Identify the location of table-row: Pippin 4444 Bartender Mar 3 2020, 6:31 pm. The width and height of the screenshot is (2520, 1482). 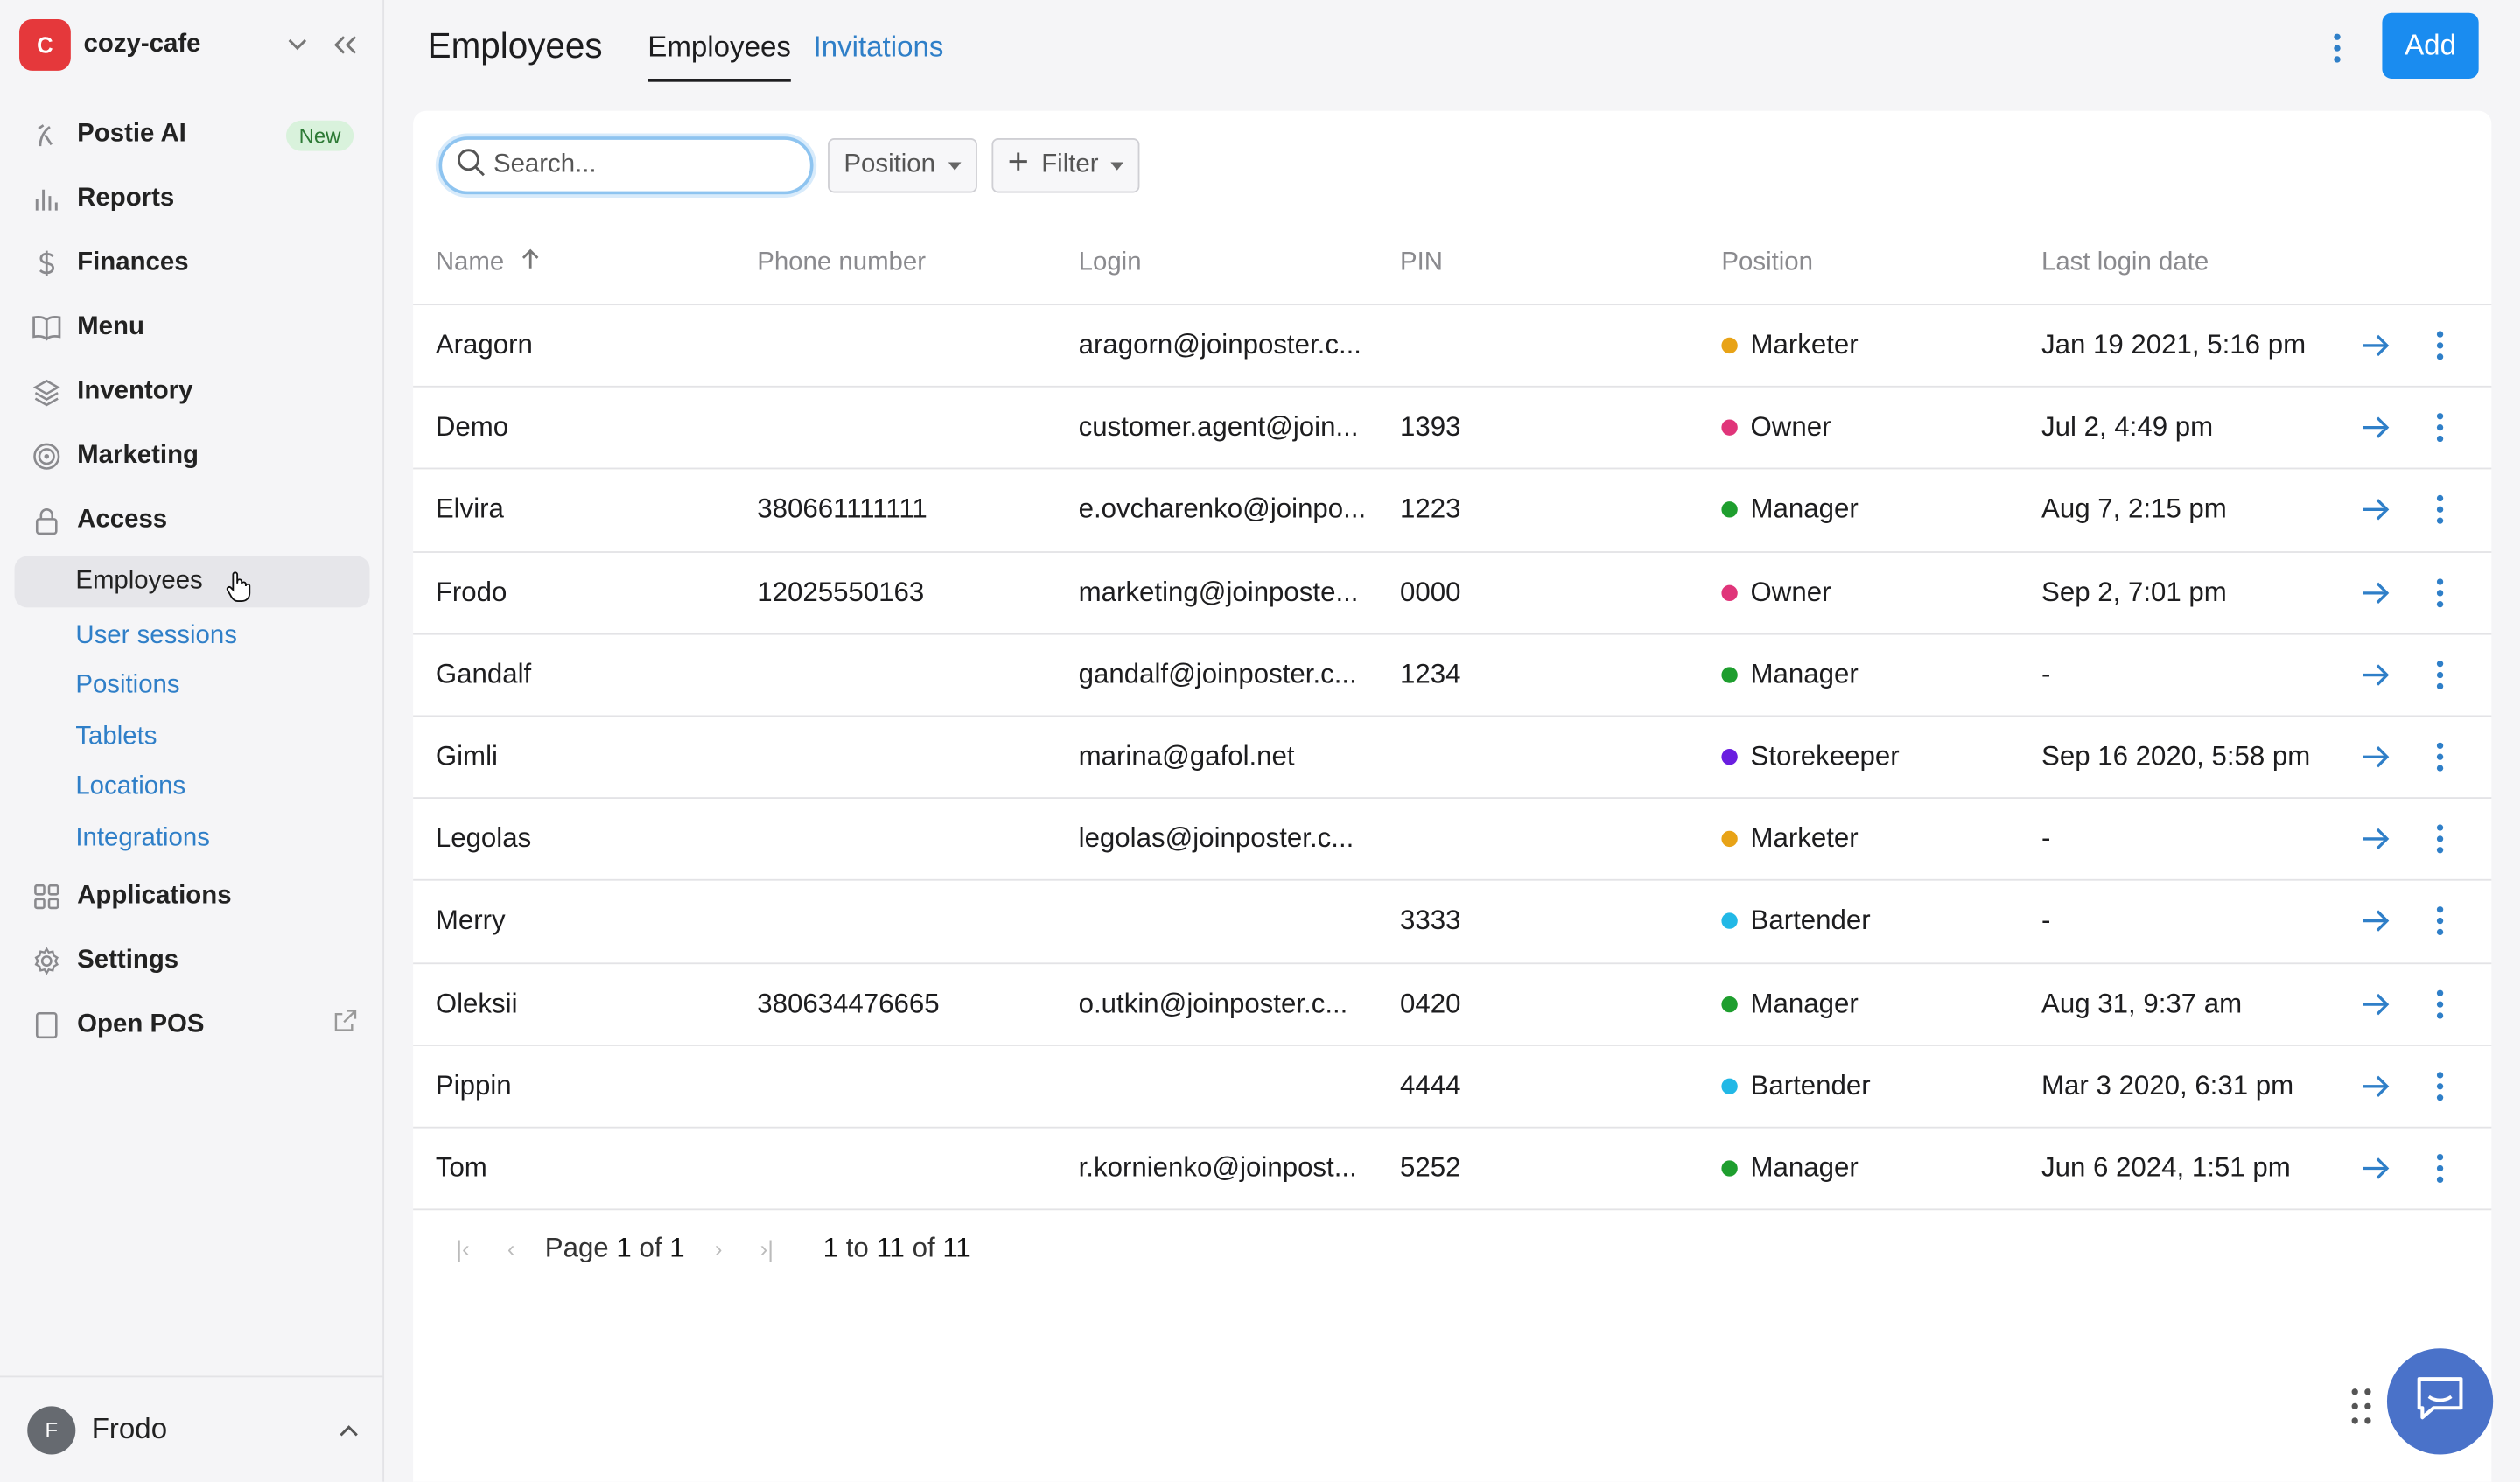
(1452, 1087).